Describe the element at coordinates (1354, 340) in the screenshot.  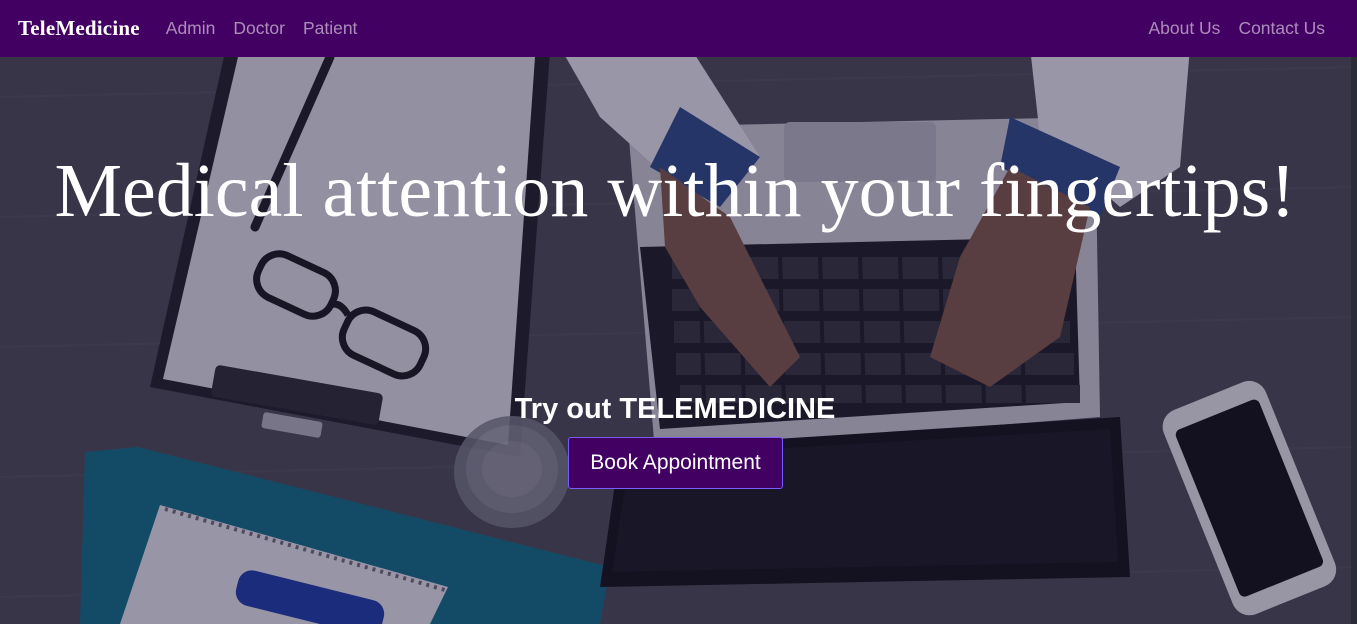
I see `page-scrollbar` at that location.